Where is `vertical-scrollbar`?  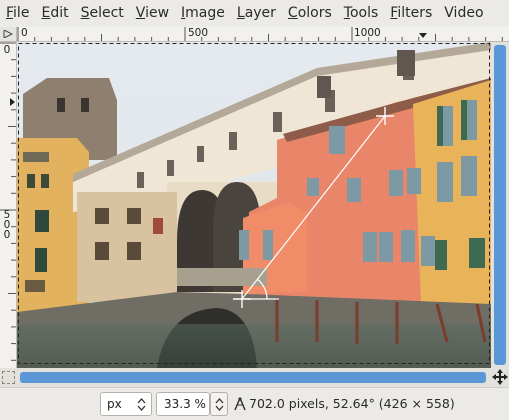
vertical-scrollbar is located at coordinates (500, 205).